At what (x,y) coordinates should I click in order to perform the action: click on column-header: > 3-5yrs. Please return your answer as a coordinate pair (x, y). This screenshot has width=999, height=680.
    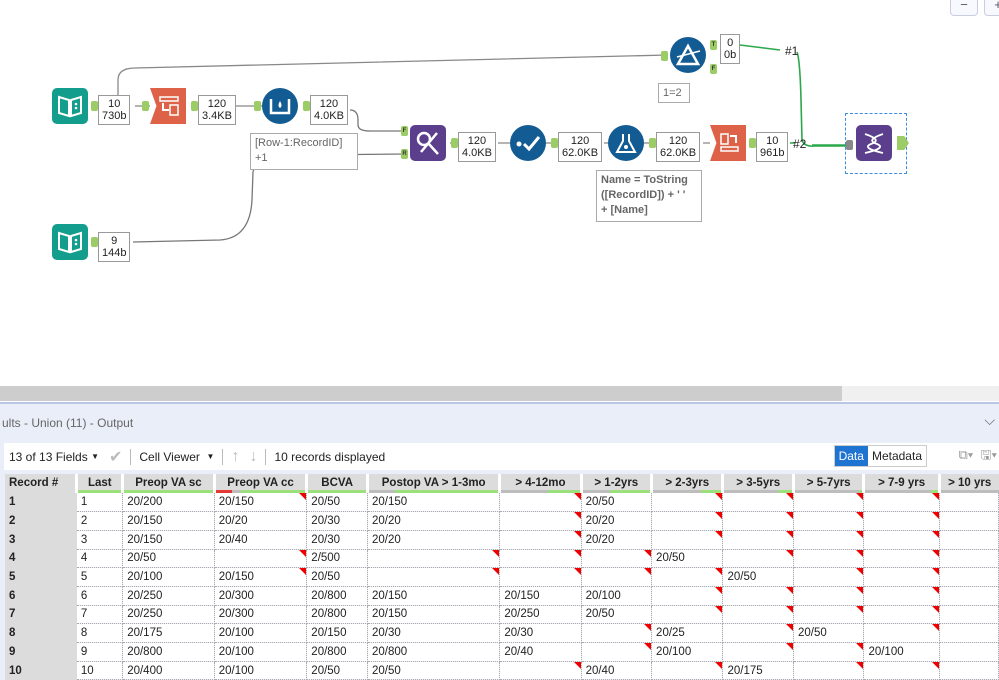
    Looking at the image, I should click on (757, 483).